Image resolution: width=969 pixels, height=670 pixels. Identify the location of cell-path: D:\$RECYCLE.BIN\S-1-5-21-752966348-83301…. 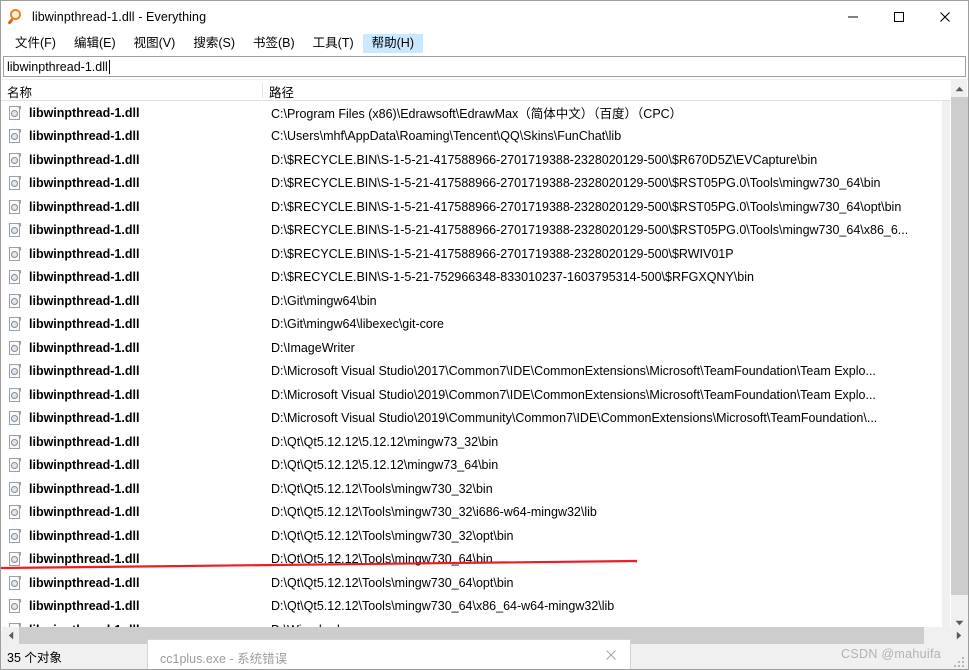
(512, 277).